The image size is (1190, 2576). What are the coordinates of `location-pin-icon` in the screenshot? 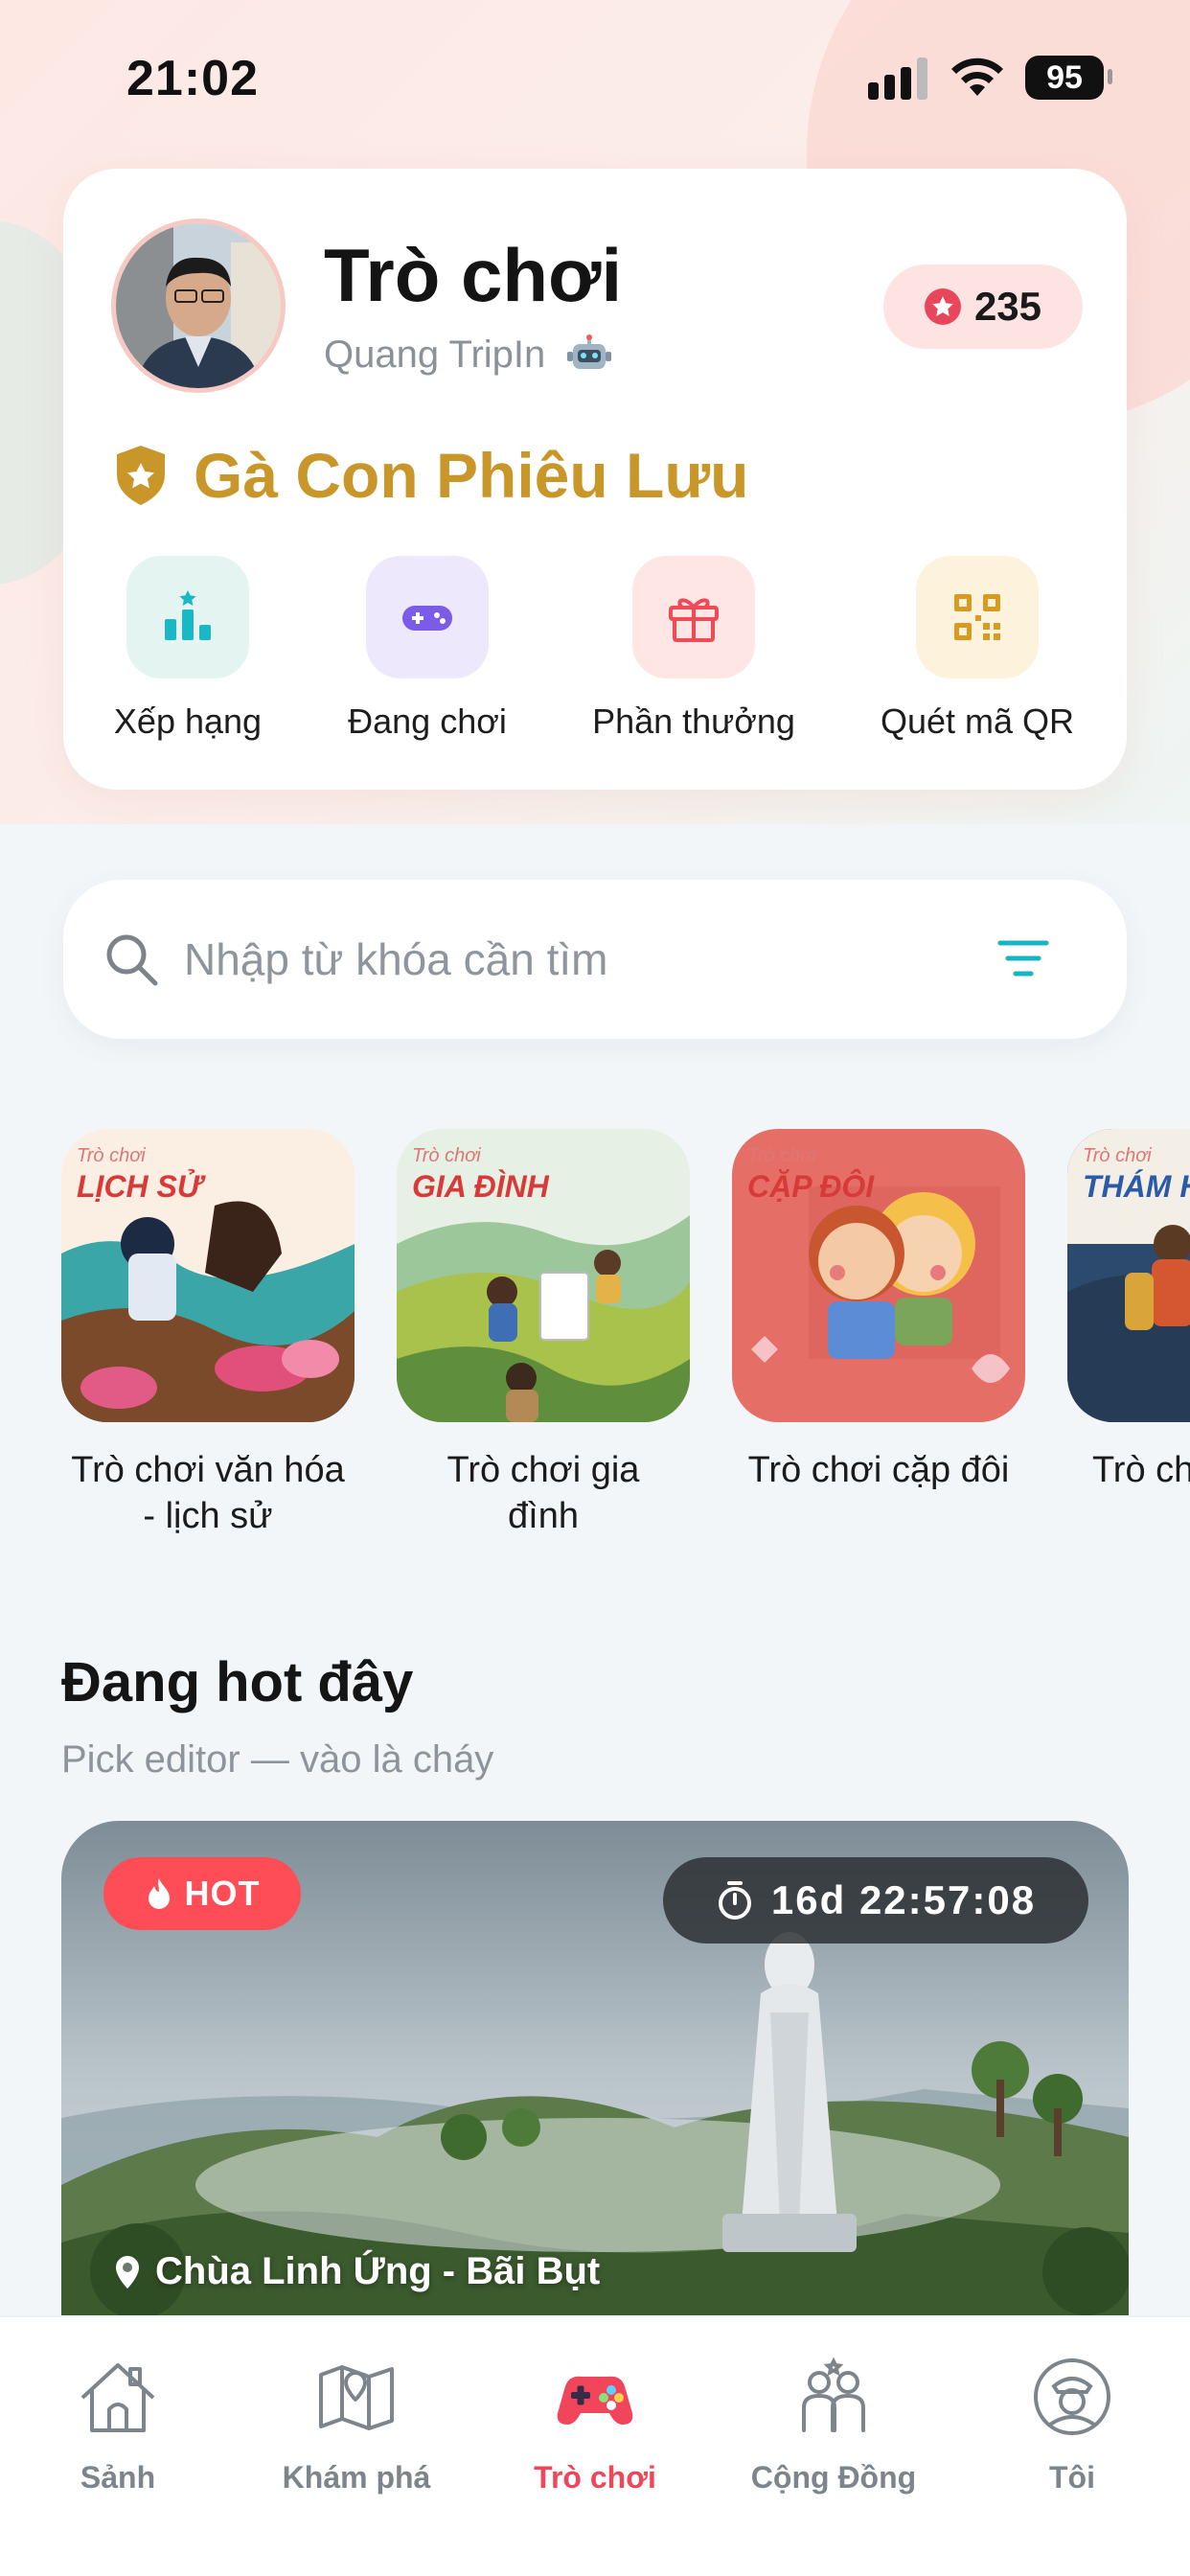 It's located at (128, 2271).